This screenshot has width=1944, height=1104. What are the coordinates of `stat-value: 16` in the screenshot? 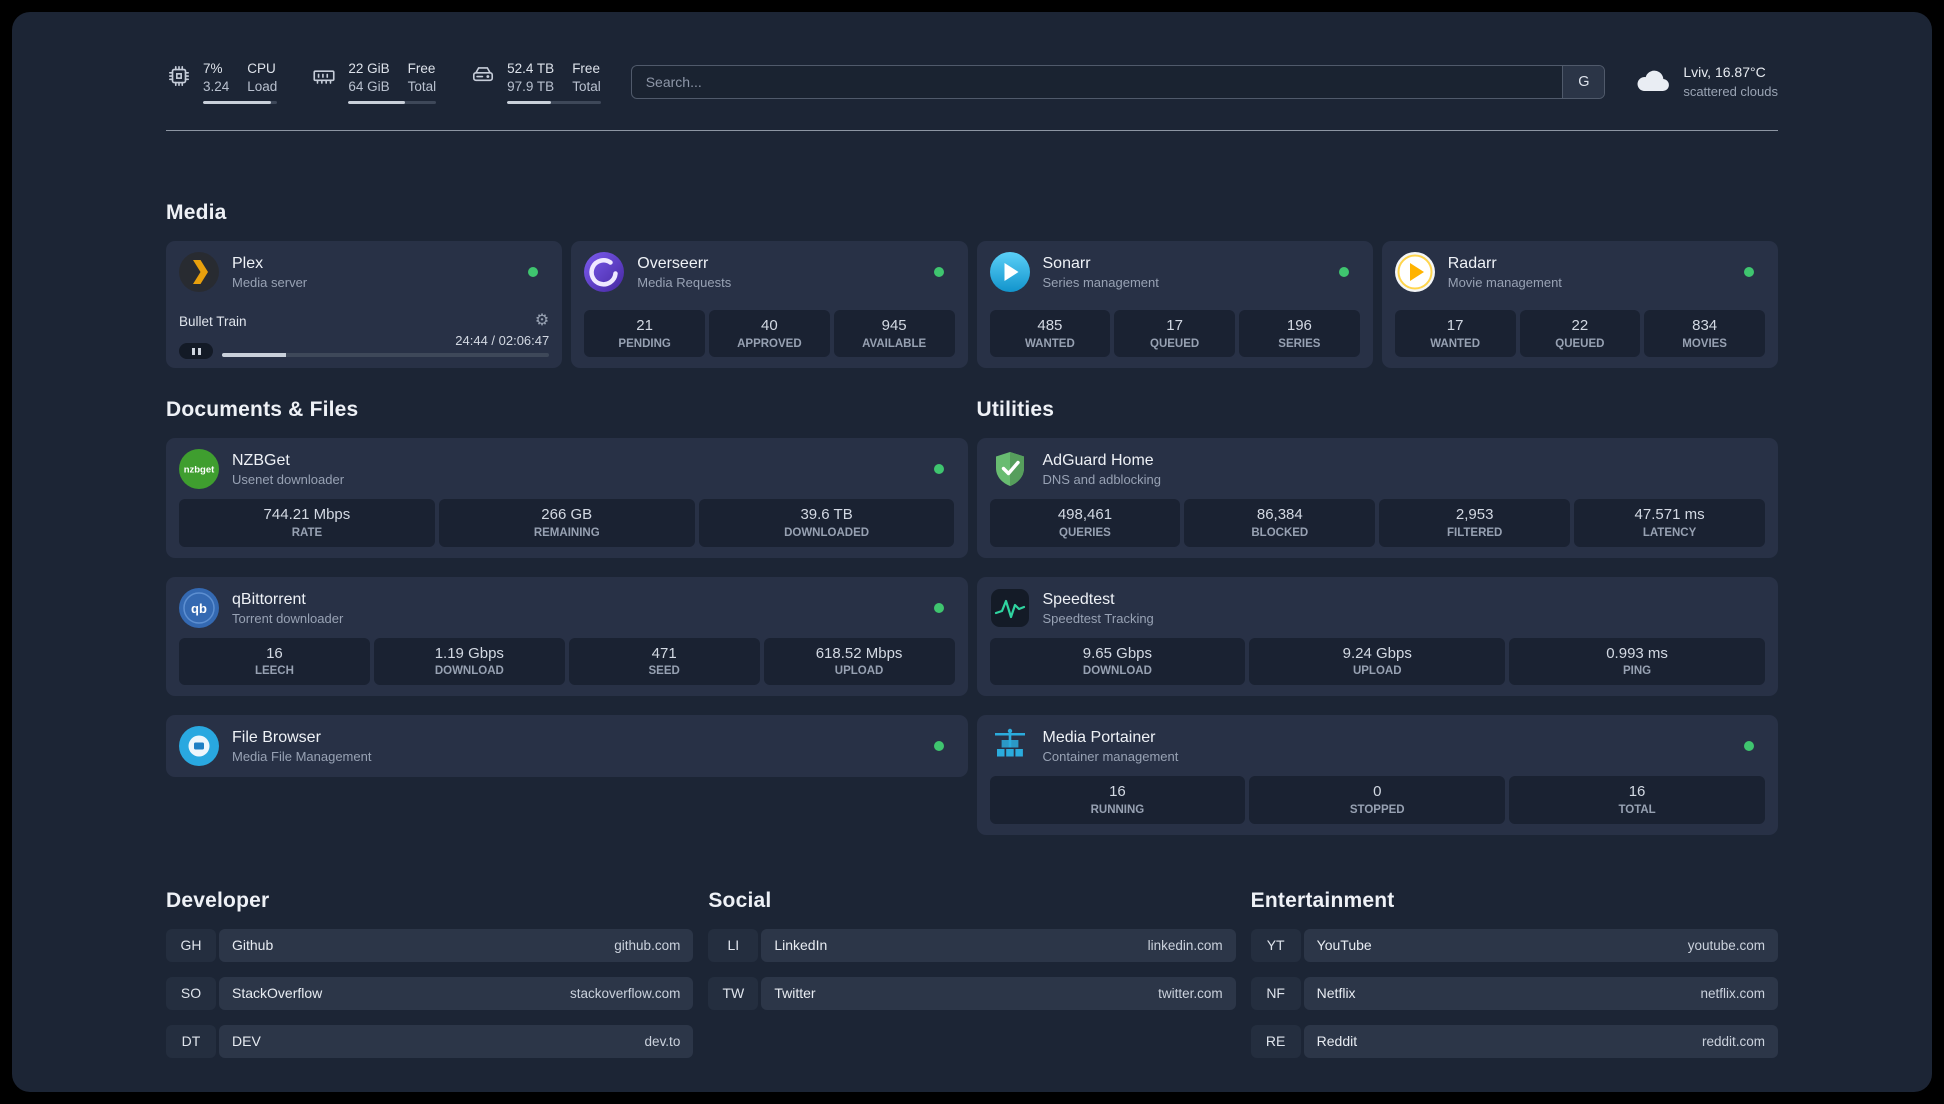 It's located at (1117, 792).